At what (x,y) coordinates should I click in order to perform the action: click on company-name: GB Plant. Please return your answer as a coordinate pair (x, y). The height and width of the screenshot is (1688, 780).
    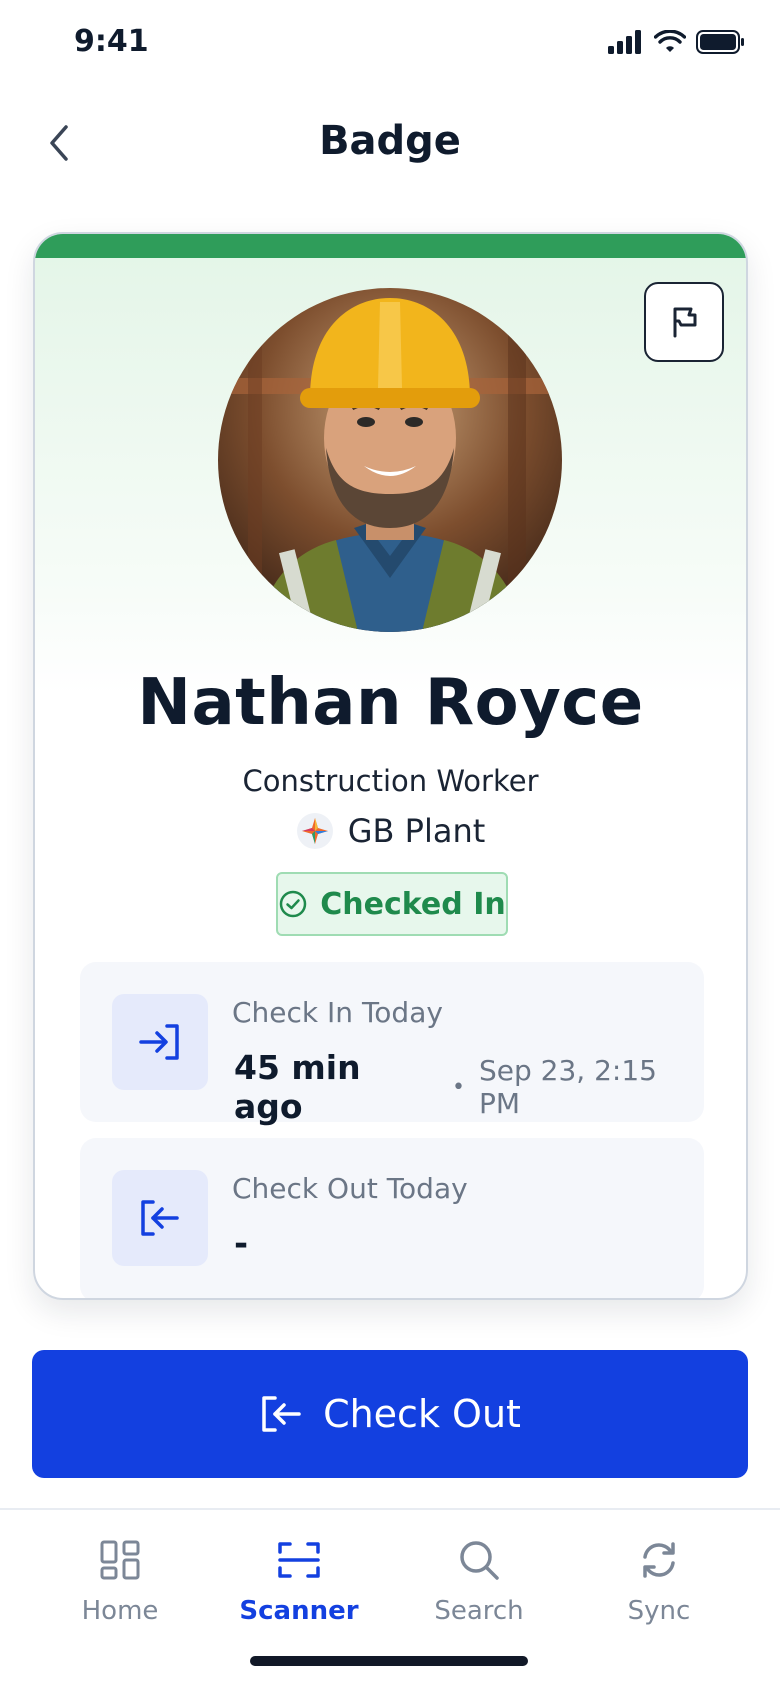
    Looking at the image, I should click on (416, 831).